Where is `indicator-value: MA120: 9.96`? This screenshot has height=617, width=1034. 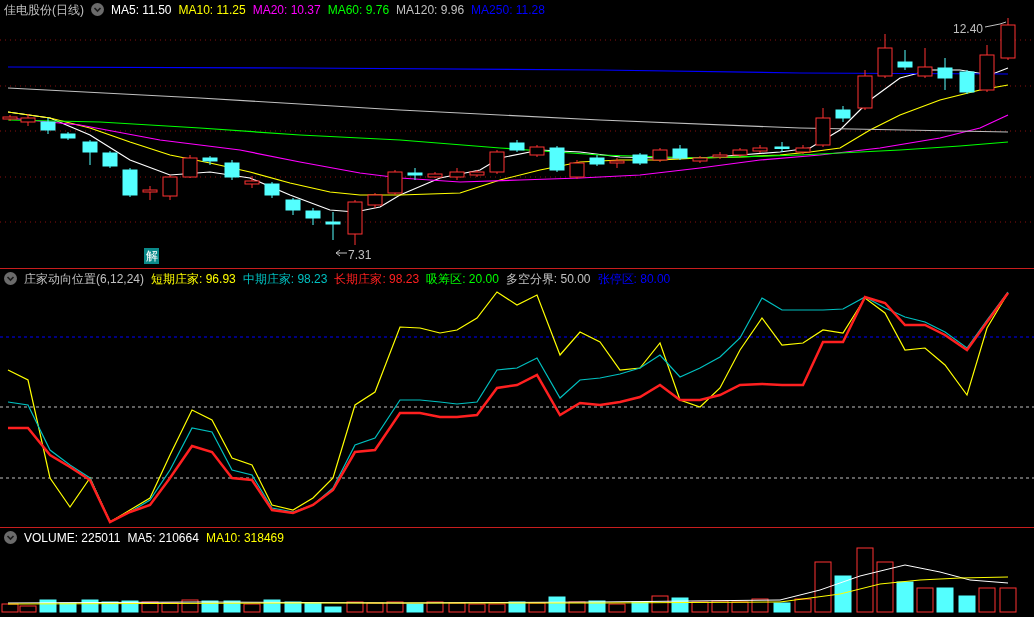
indicator-value: MA120: 9.96 is located at coordinates (430, 9).